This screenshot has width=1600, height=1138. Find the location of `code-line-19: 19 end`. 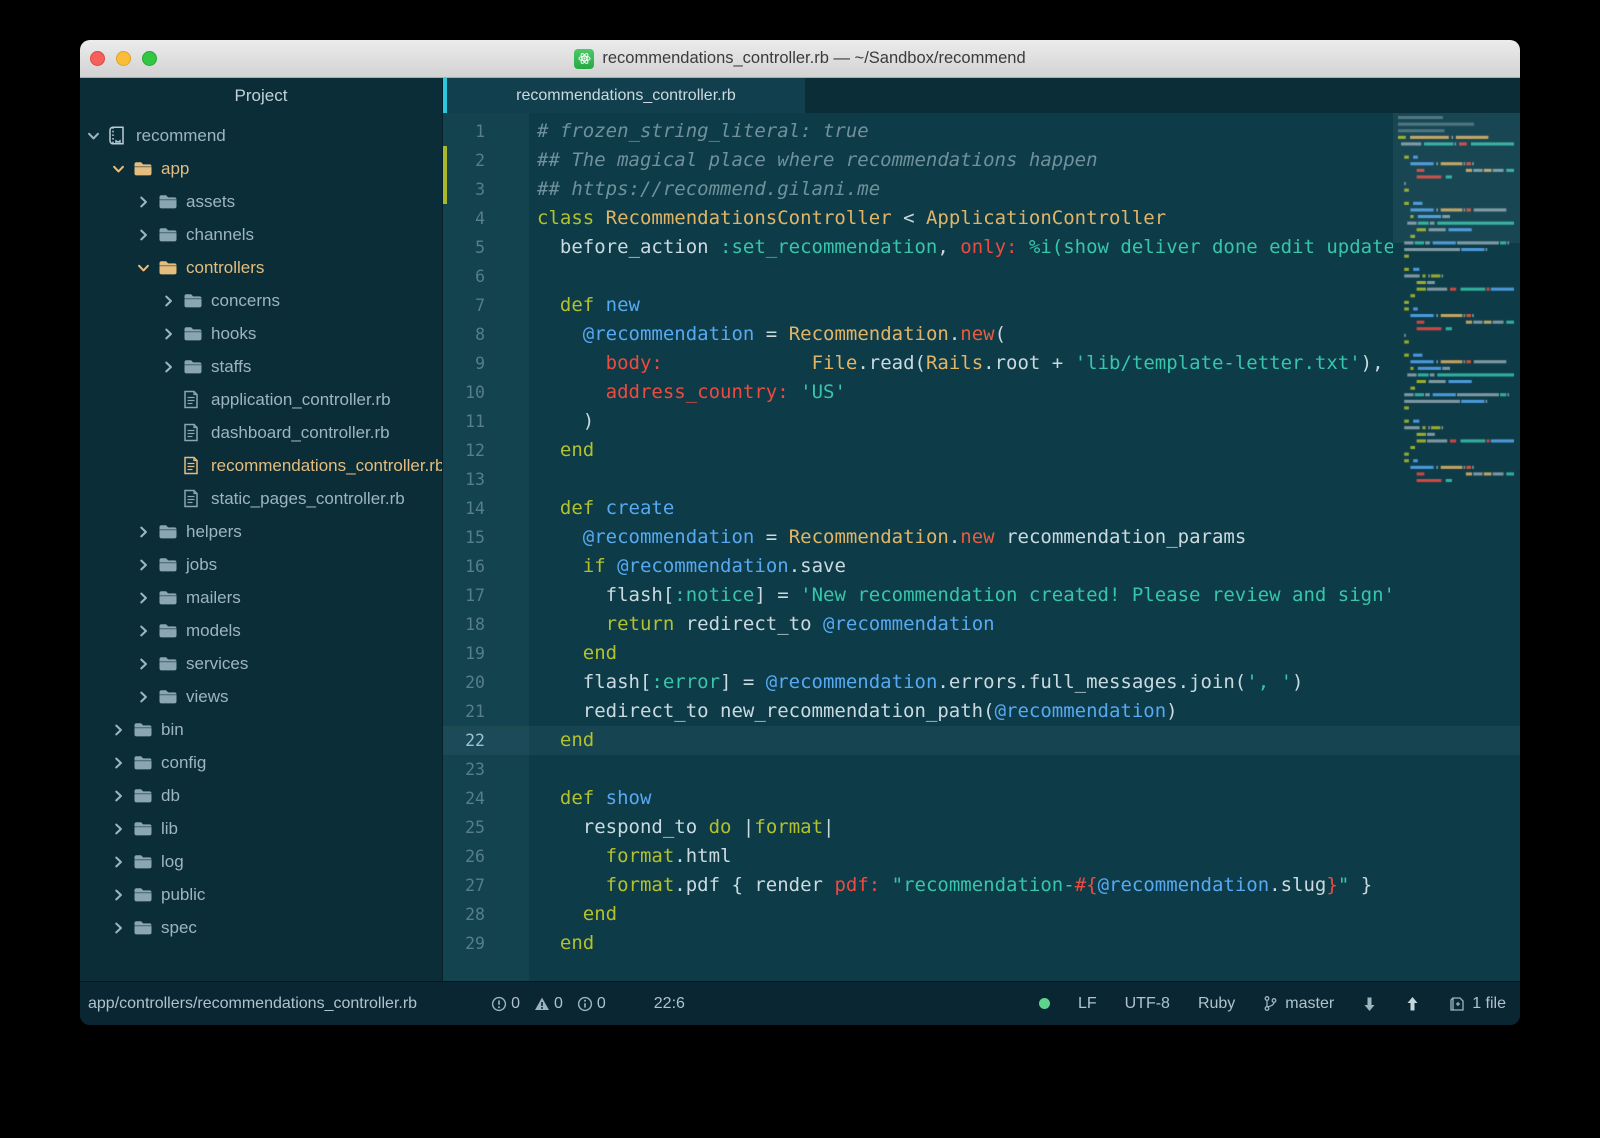

code-line-19: 19 end is located at coordinates (981, 653).